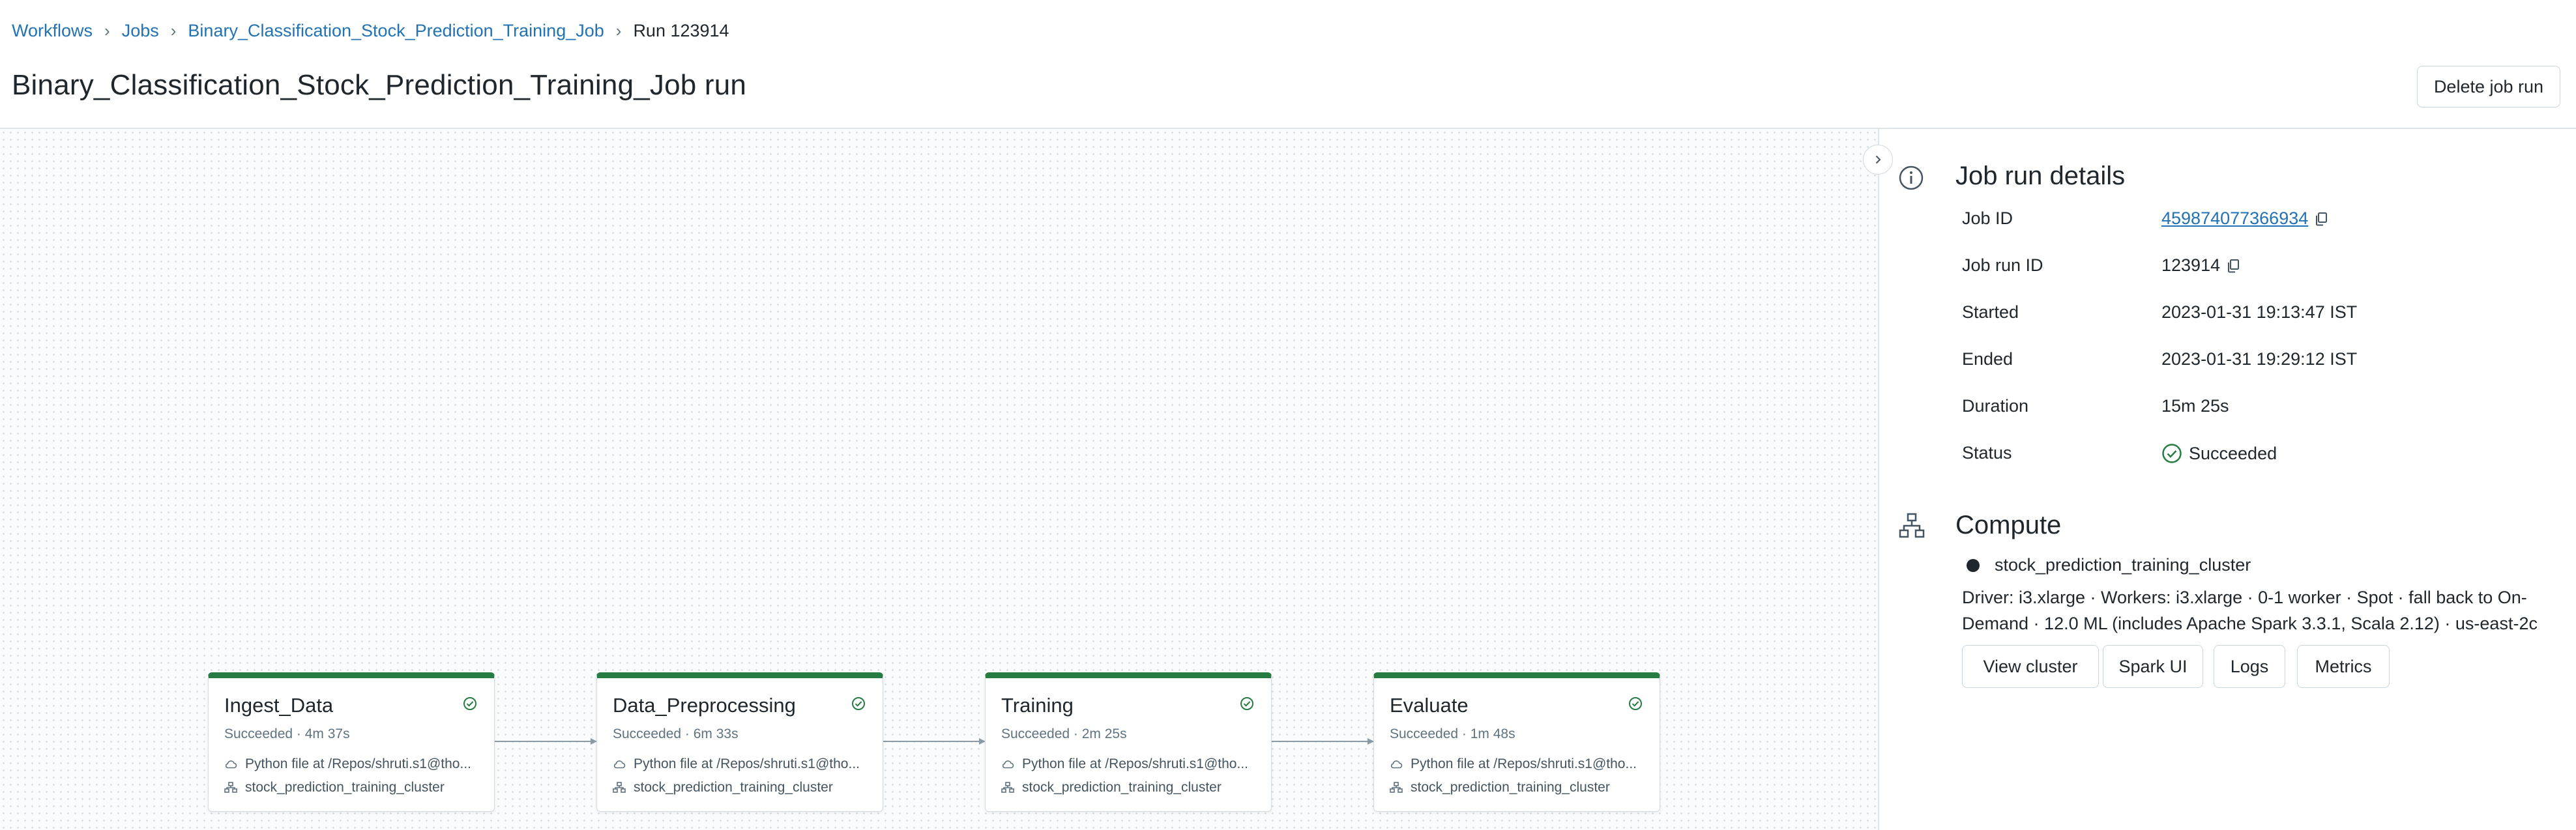 The width and height of the screenshot is (2576, 830). What do you see at coordinates (2234, 218) in the screenshot?
I see `job-id-link: 459874077366934` at bounding box center [2234, 218].